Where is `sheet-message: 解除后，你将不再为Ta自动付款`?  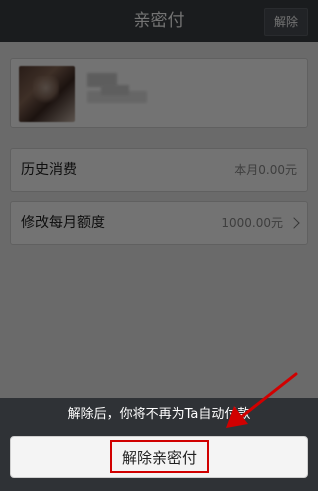
sheet-message: 解除后，你将不再为Ta自动付款 is located at coordinates (159, 414).